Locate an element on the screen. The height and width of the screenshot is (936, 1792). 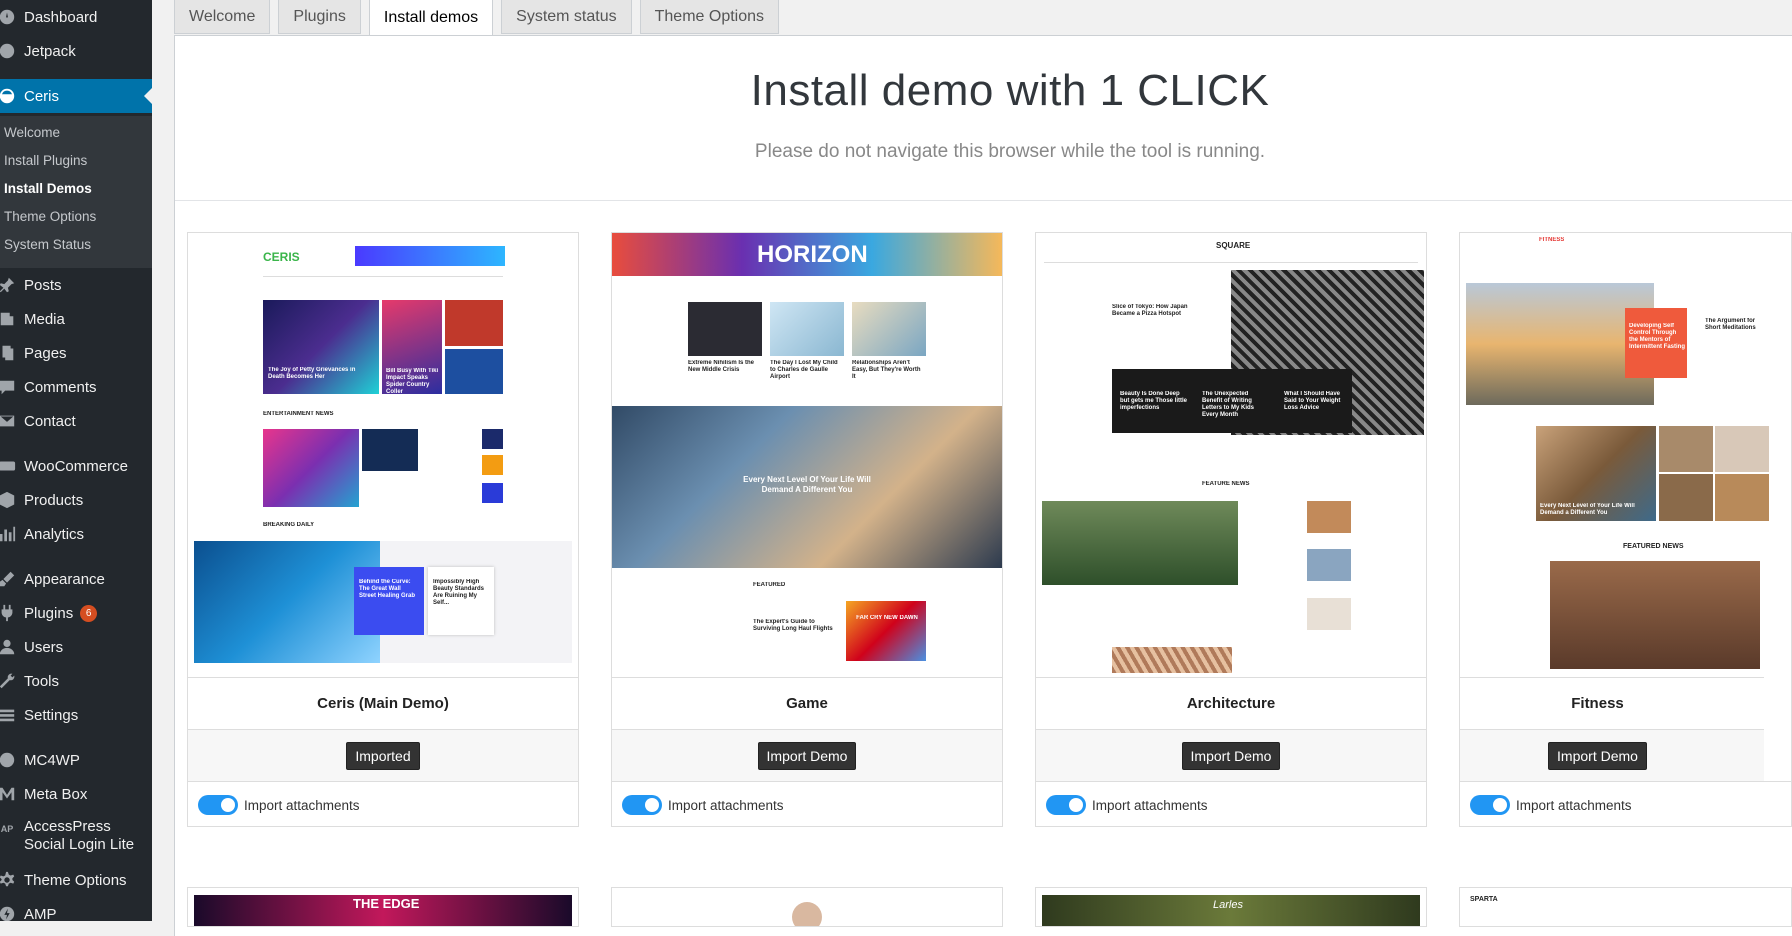
preview-larles-logo: Larles is located at coordinates (1228, 905).